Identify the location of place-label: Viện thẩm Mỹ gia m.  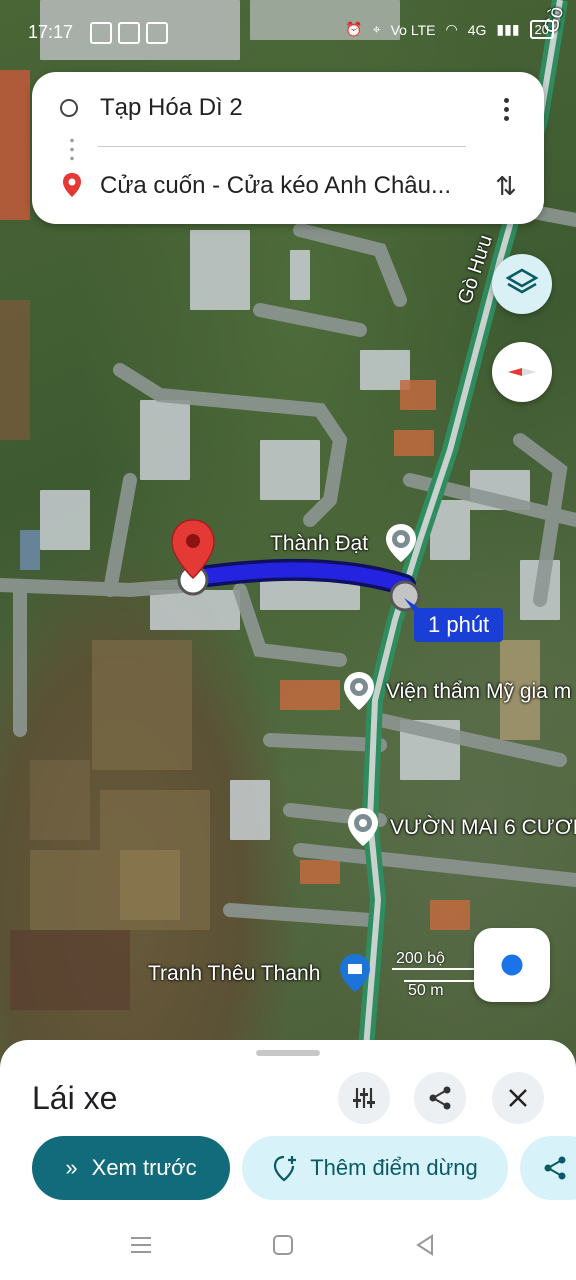
(478, 692).